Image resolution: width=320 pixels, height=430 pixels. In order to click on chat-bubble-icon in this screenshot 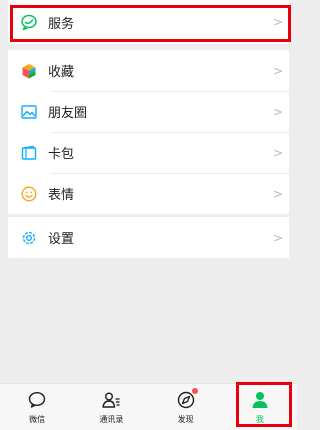, I will do `click(37, 400)`.